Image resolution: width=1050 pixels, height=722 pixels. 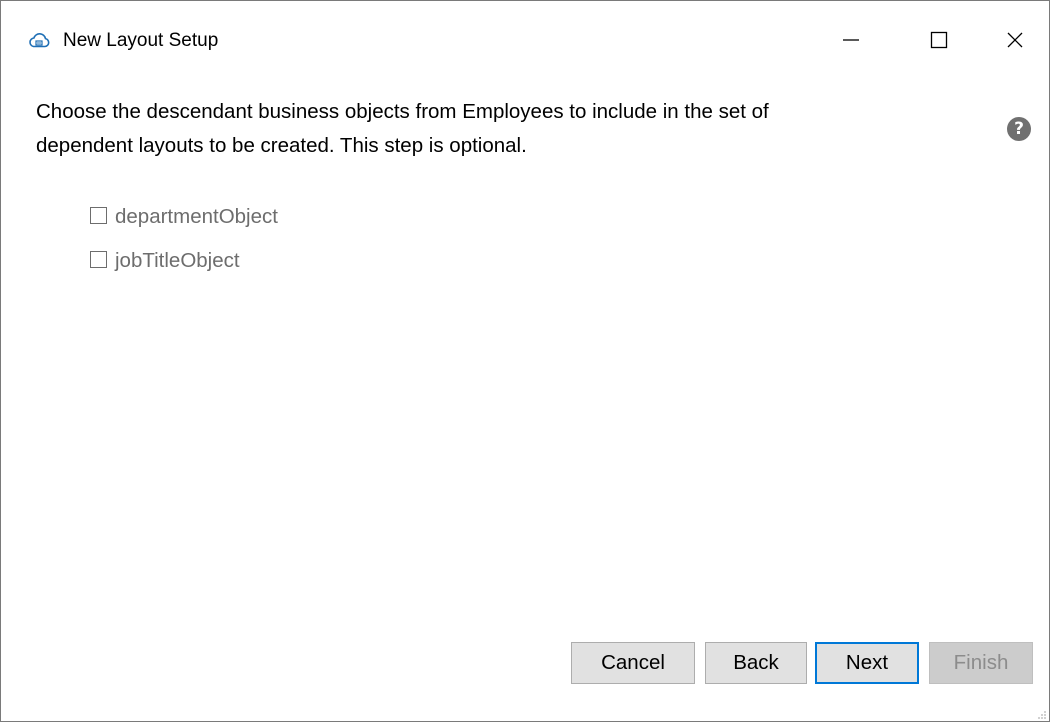 What do you see at coordinates (1019, 129) in the screenshot?
I see `help-icon: ?` at bounding box center [1019, 129].